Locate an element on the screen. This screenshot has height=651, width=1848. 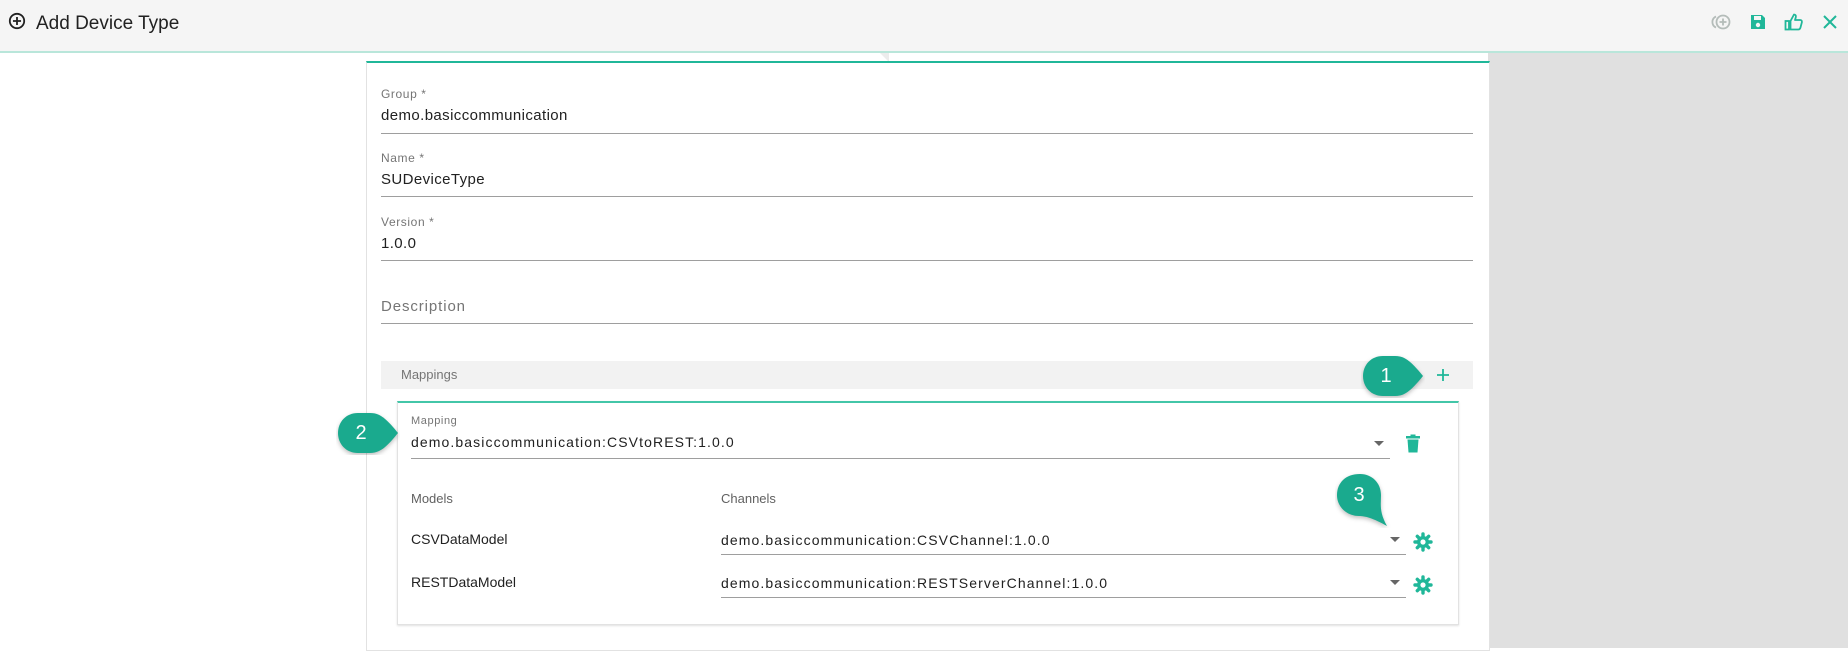
add-mapping-button is located at coordinates (1443, 375).